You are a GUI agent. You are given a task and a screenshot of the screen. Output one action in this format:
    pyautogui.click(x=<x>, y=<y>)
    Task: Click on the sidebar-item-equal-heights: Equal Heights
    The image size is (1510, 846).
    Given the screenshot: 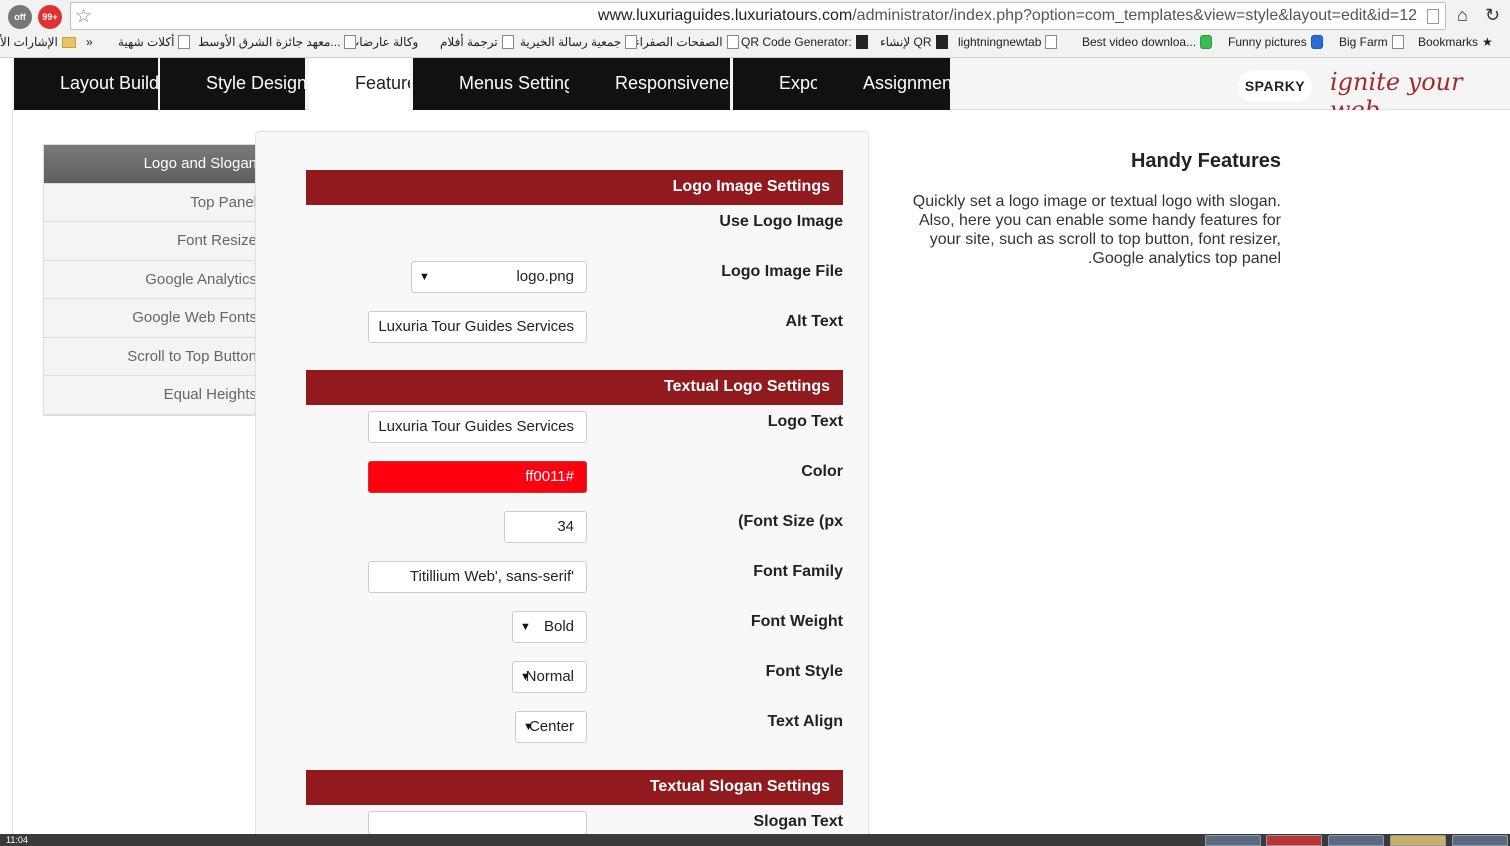 What is the action you would take?
    pyautogui.click(x=150, y=395)
    